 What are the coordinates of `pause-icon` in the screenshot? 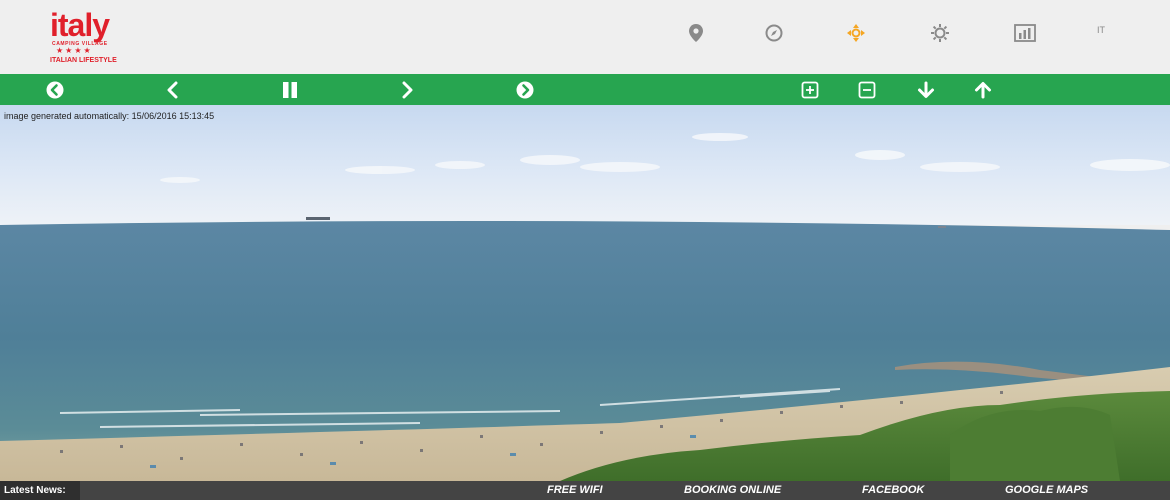 It's located at (290, 90).